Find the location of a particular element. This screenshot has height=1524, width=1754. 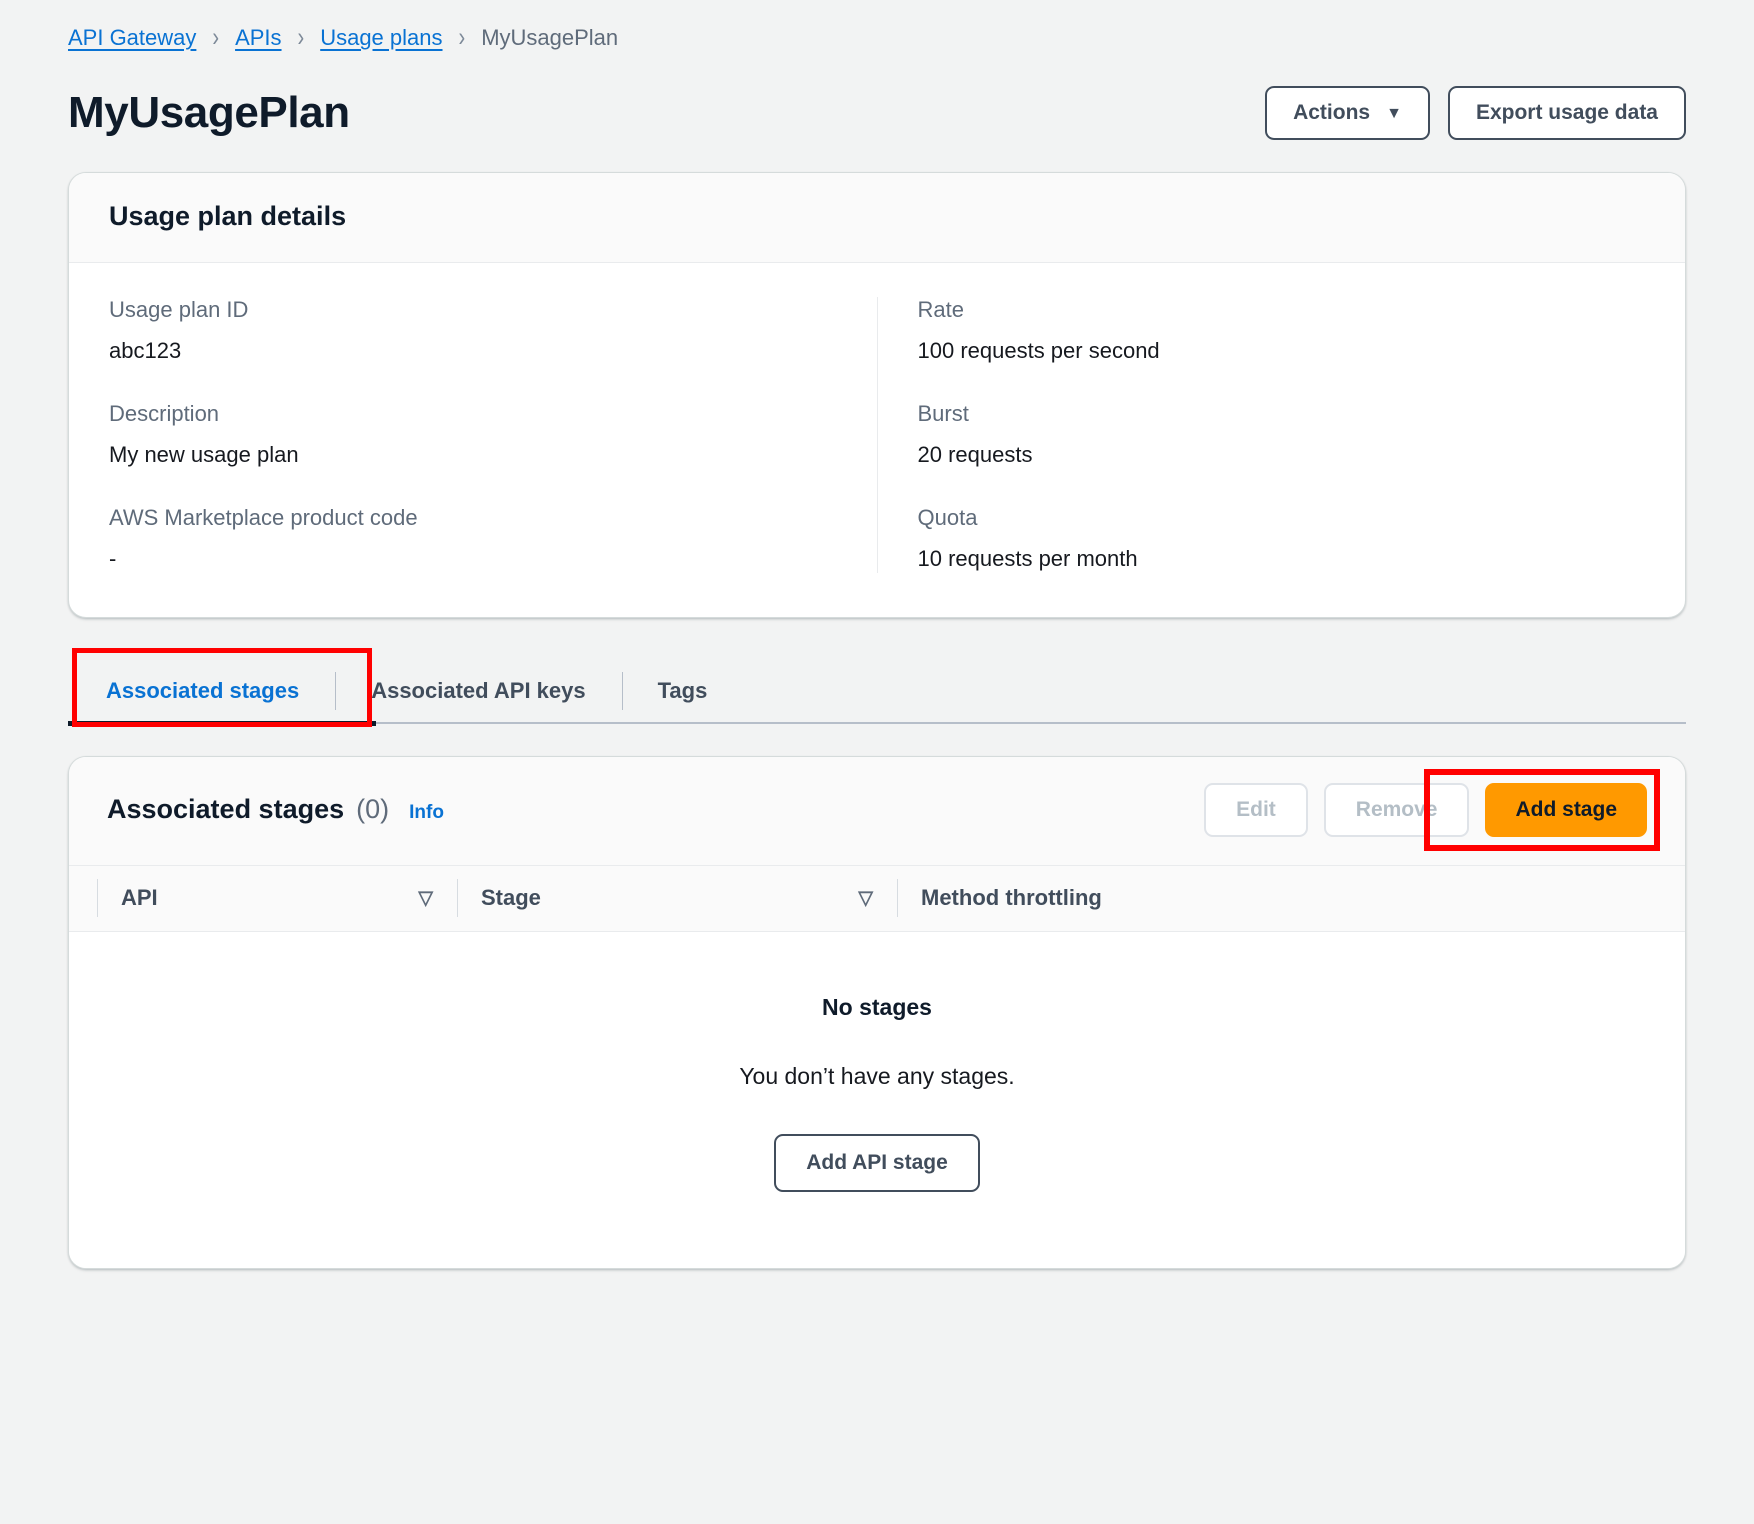

add-api-stage-button: Add API stage is located at coordinates (877, 1162).